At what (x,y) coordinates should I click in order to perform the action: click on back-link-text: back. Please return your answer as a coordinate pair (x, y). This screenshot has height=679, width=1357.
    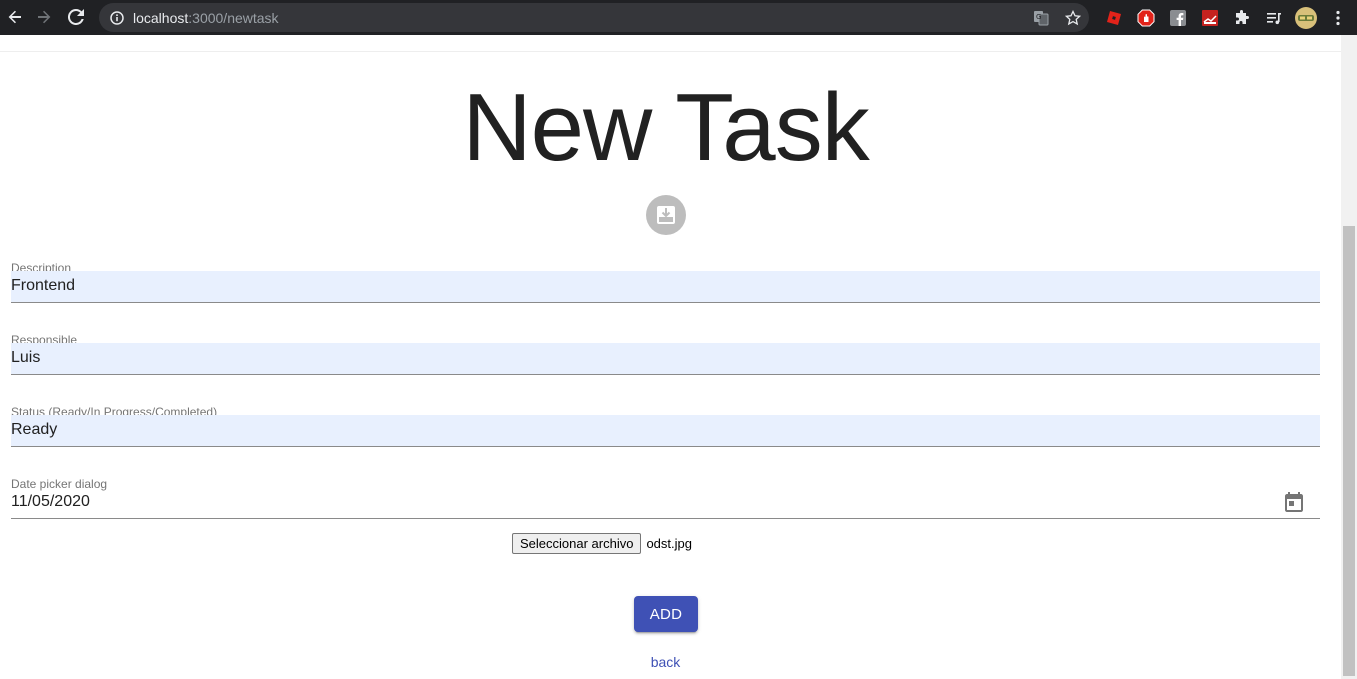
    Looking at the image, I should click on (666, 662).